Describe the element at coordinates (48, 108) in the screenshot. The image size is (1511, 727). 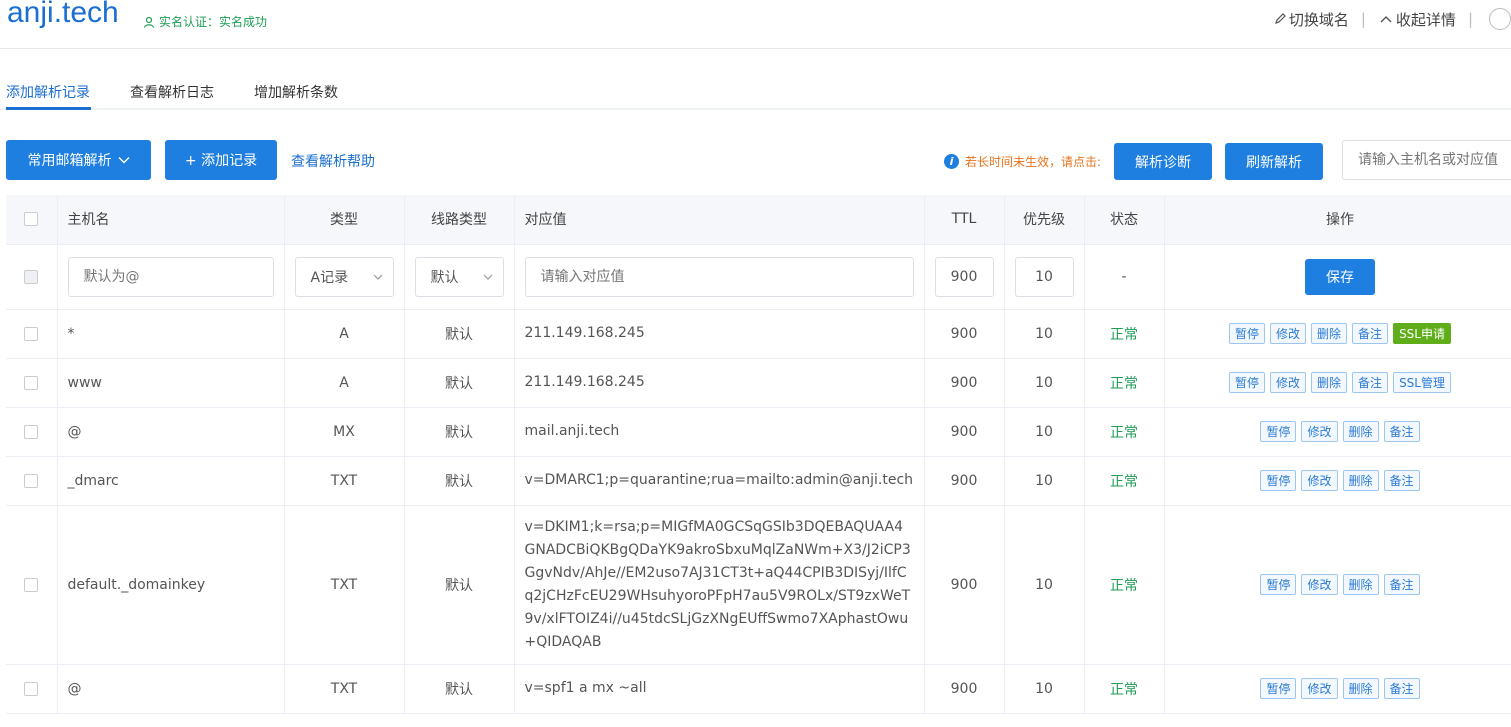
I see `tab-active-indicator` at that location.